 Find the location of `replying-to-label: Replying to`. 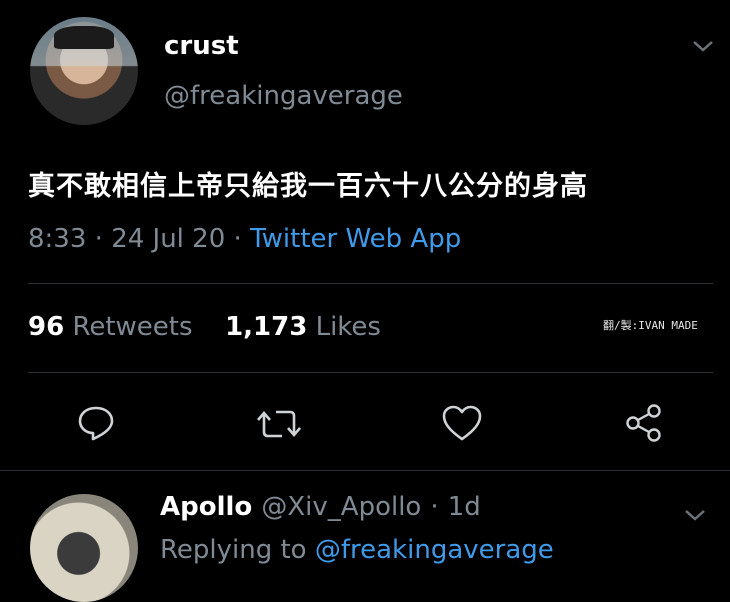

replying-to-label: Replying to is located at coordinates (233, 550).